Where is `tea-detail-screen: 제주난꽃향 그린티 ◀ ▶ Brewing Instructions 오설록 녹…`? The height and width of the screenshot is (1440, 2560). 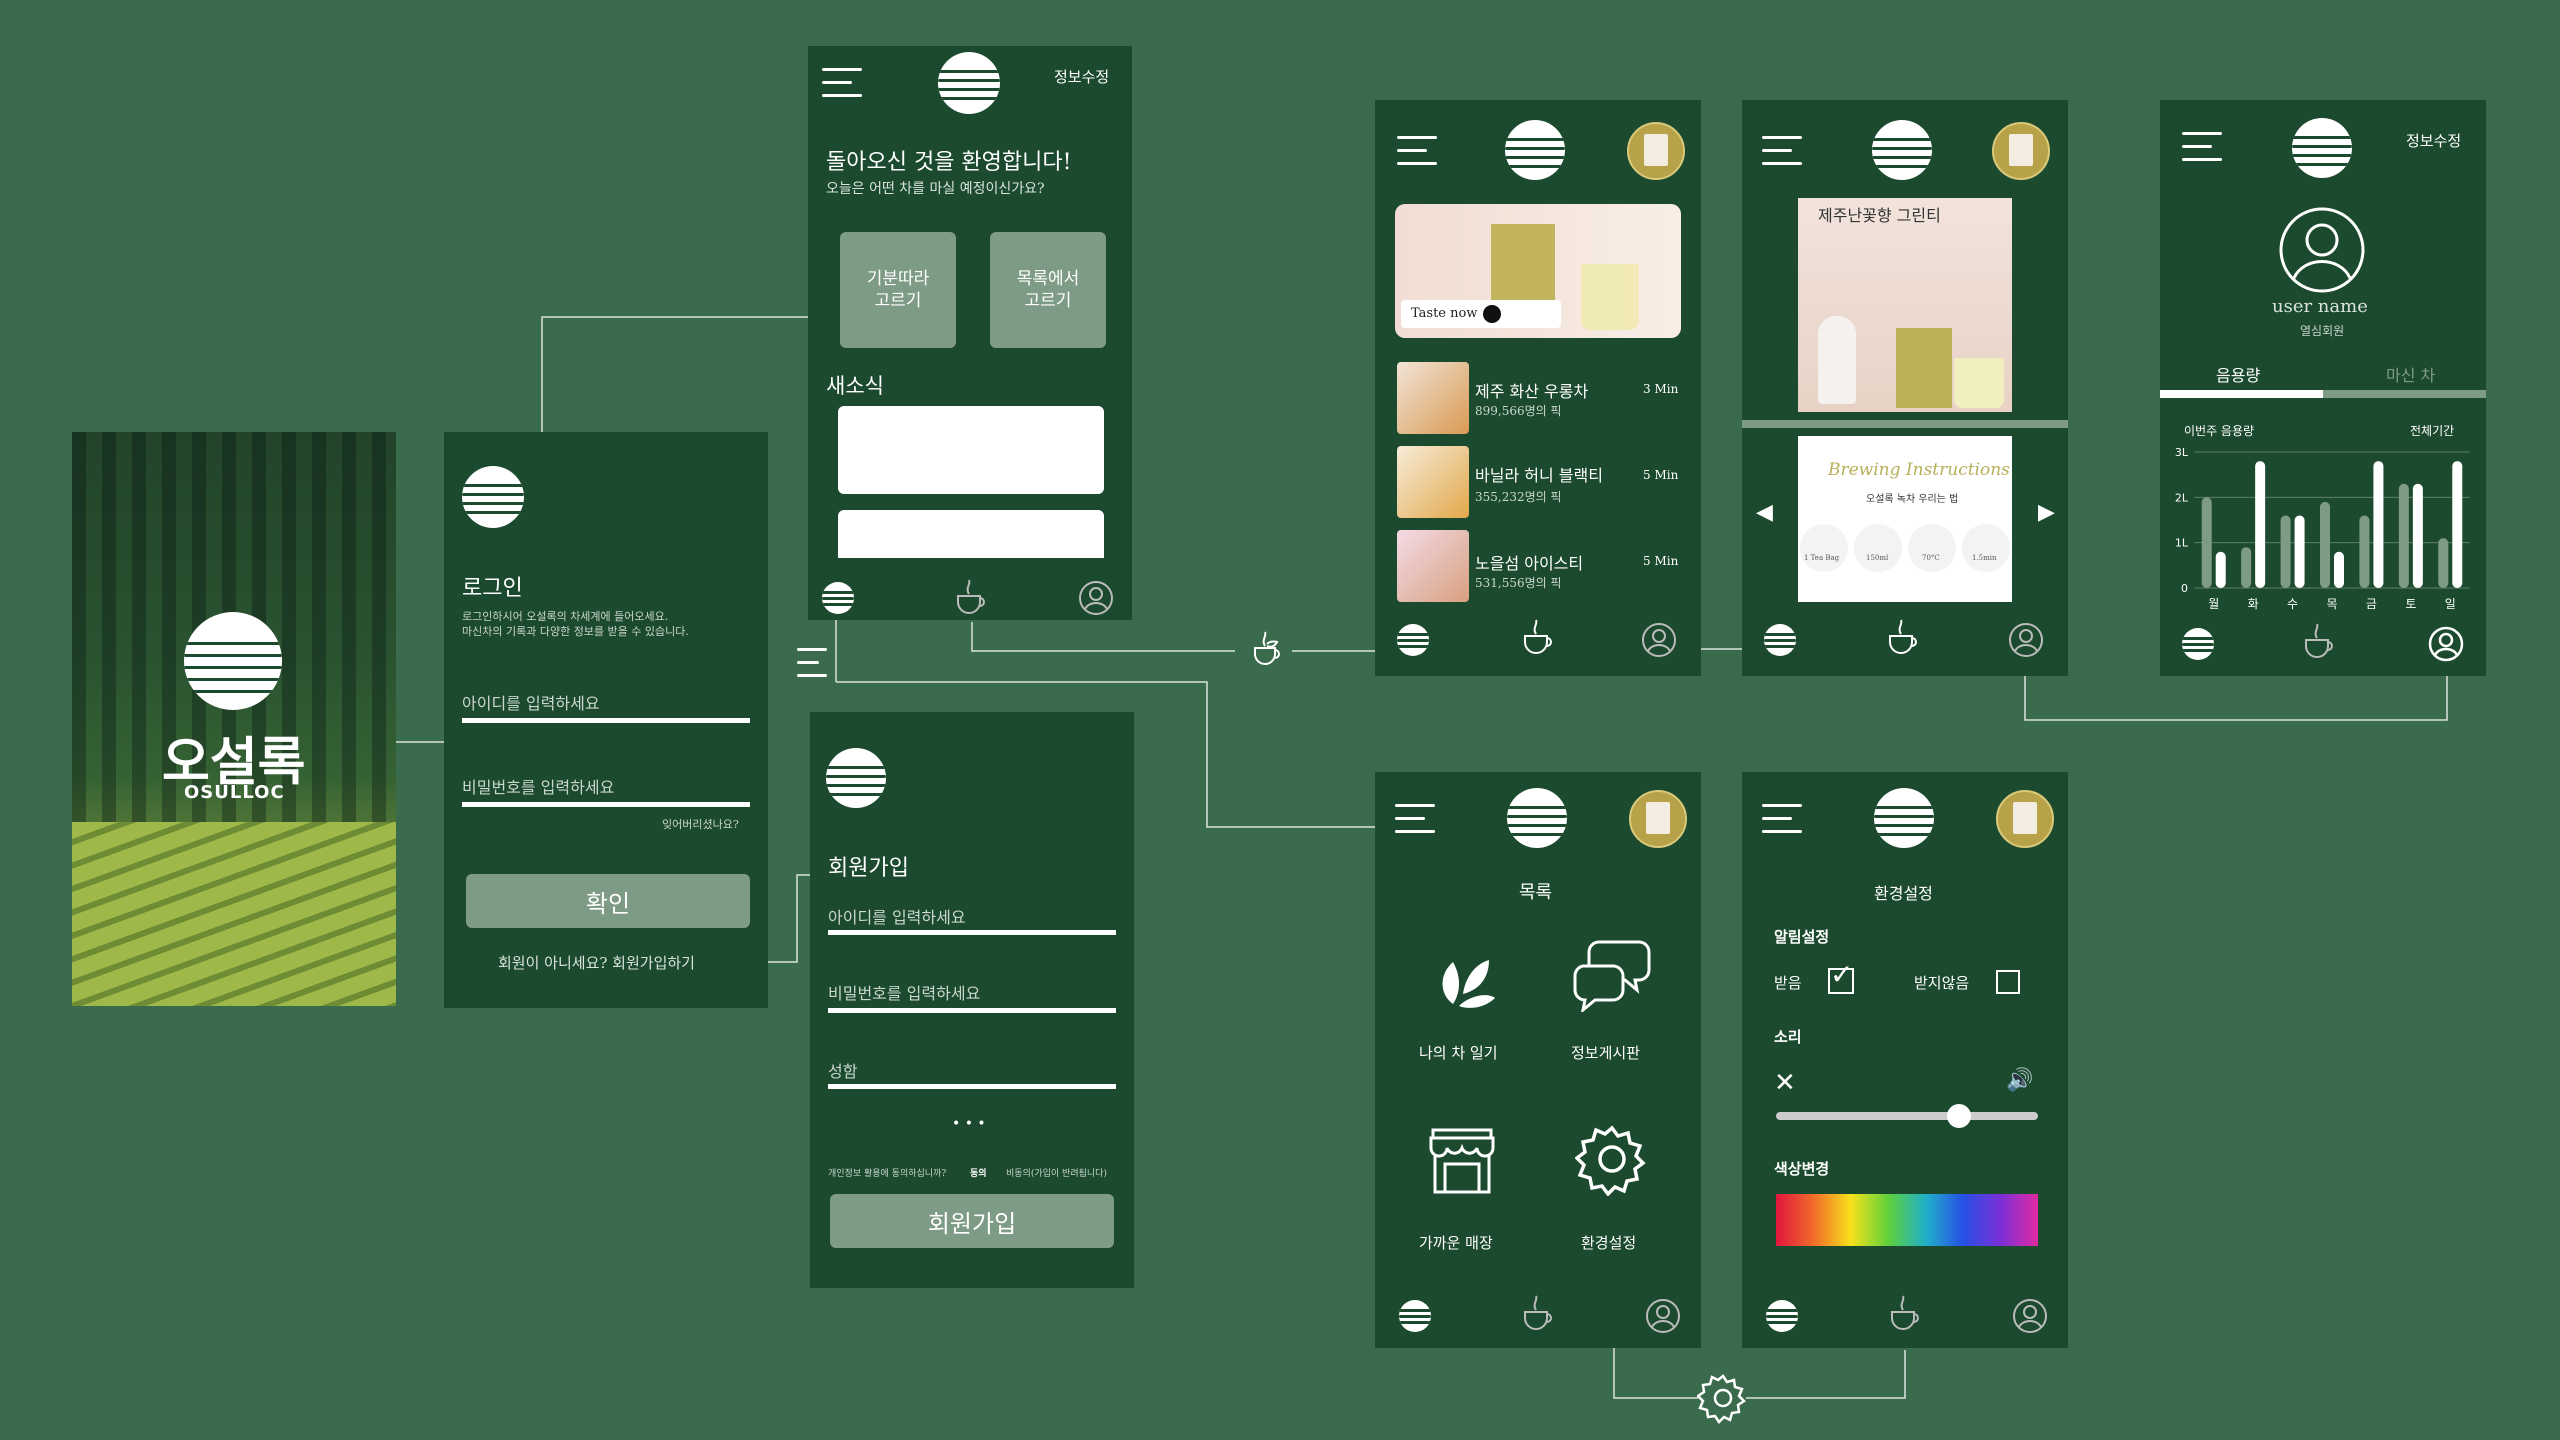
tea-detail-screen: 제주난꽃향 그린티 ◀ ▶ Brewing Instructions 오설록 녹… is located at coordinates (1905, 388).